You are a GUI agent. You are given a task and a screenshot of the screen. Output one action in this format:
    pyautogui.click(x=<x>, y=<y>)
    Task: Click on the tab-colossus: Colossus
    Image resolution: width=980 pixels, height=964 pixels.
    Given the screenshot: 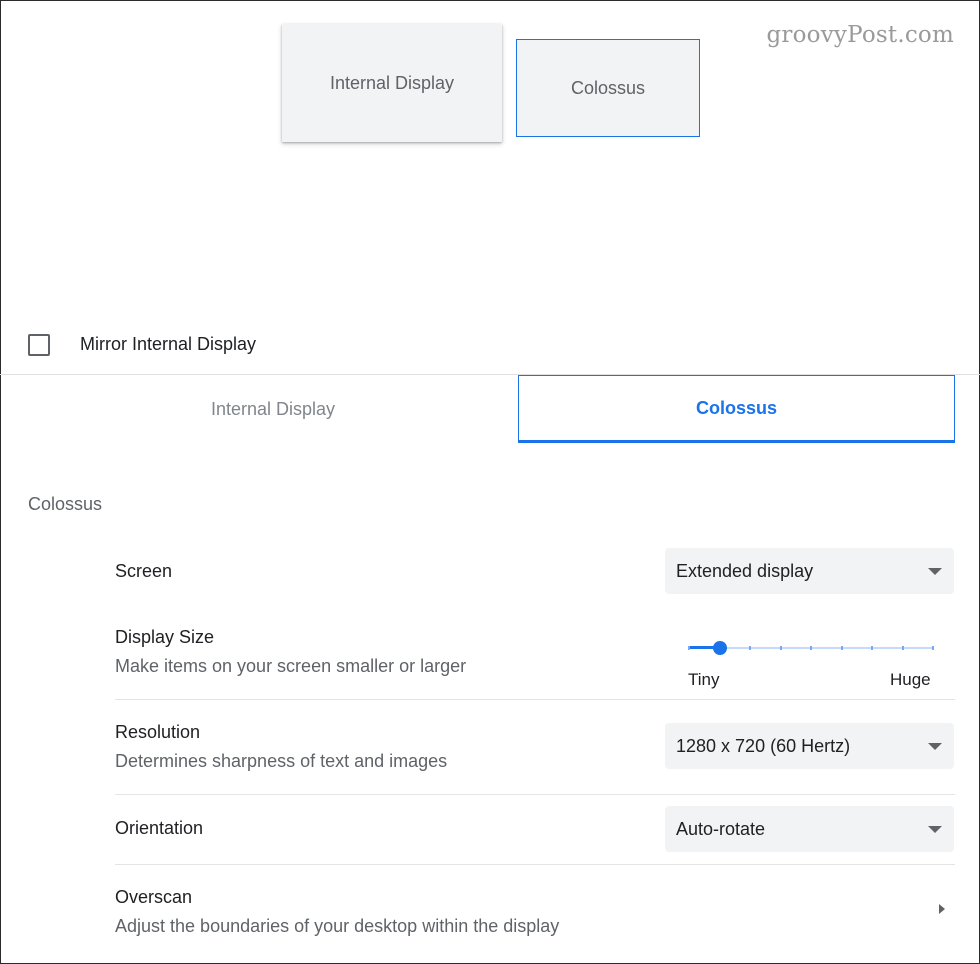 What is the action you would take?
    pyautogui.click(x=736, y=409)
    